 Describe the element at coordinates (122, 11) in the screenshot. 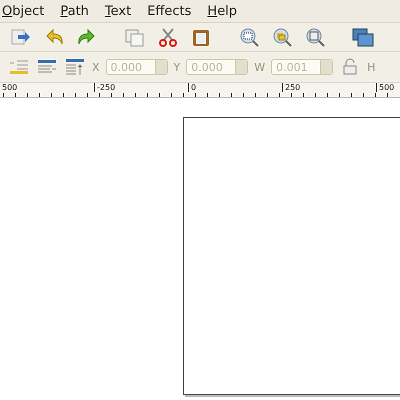

I see `menu-item: Text` at that location.